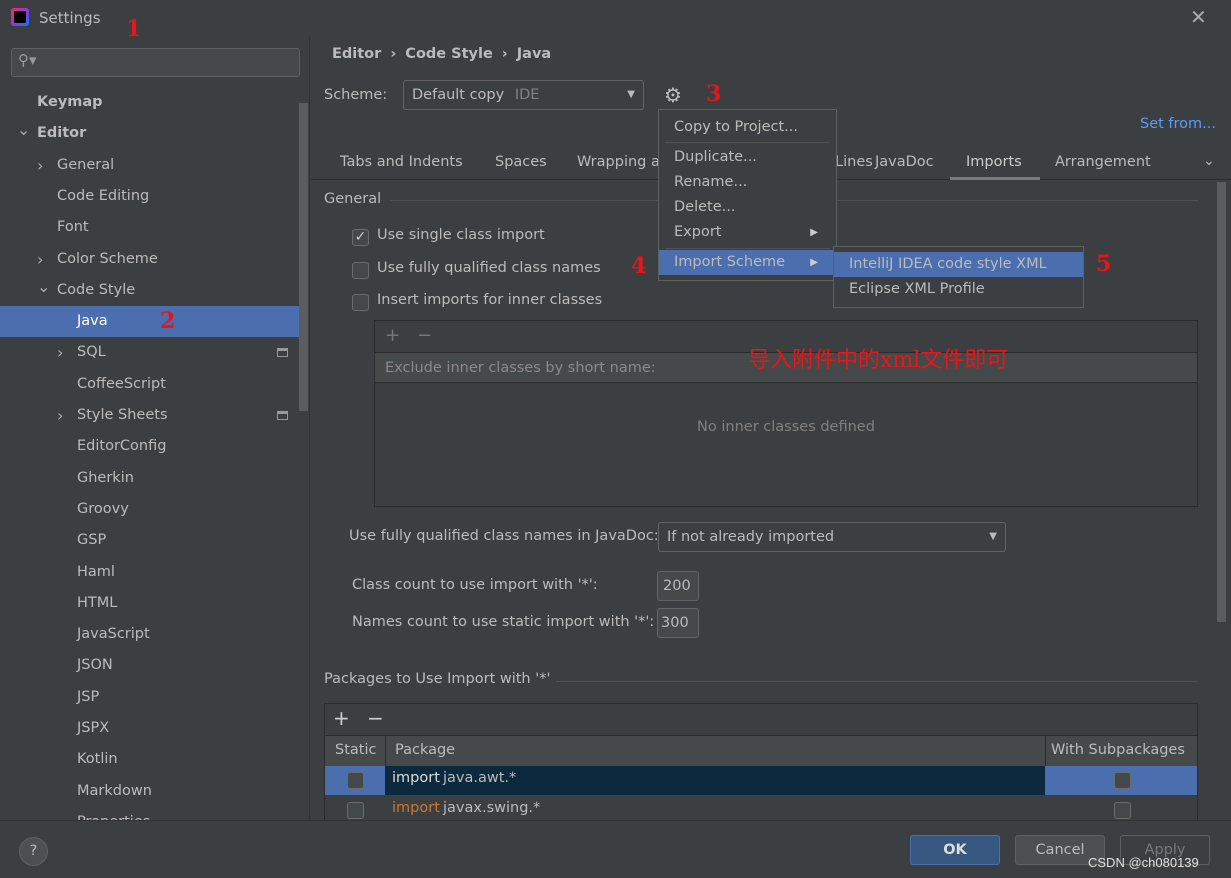 The width and height of the screenshot is (1231, 878). What do you see at coordinates (88, 696) in the screenshot?
I see `sidebar-item-label: JSP` at bounding box center [88, 696].